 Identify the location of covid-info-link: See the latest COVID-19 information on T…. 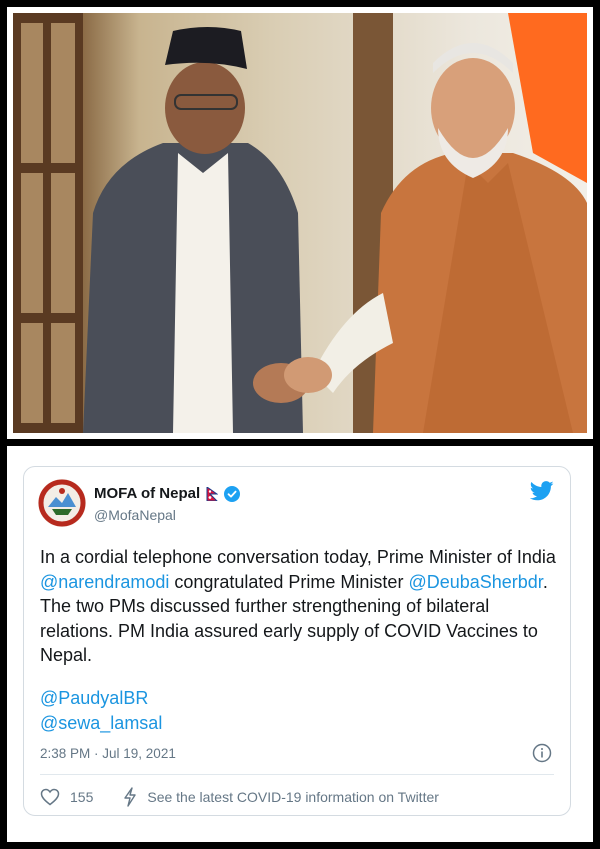
(293, 797).